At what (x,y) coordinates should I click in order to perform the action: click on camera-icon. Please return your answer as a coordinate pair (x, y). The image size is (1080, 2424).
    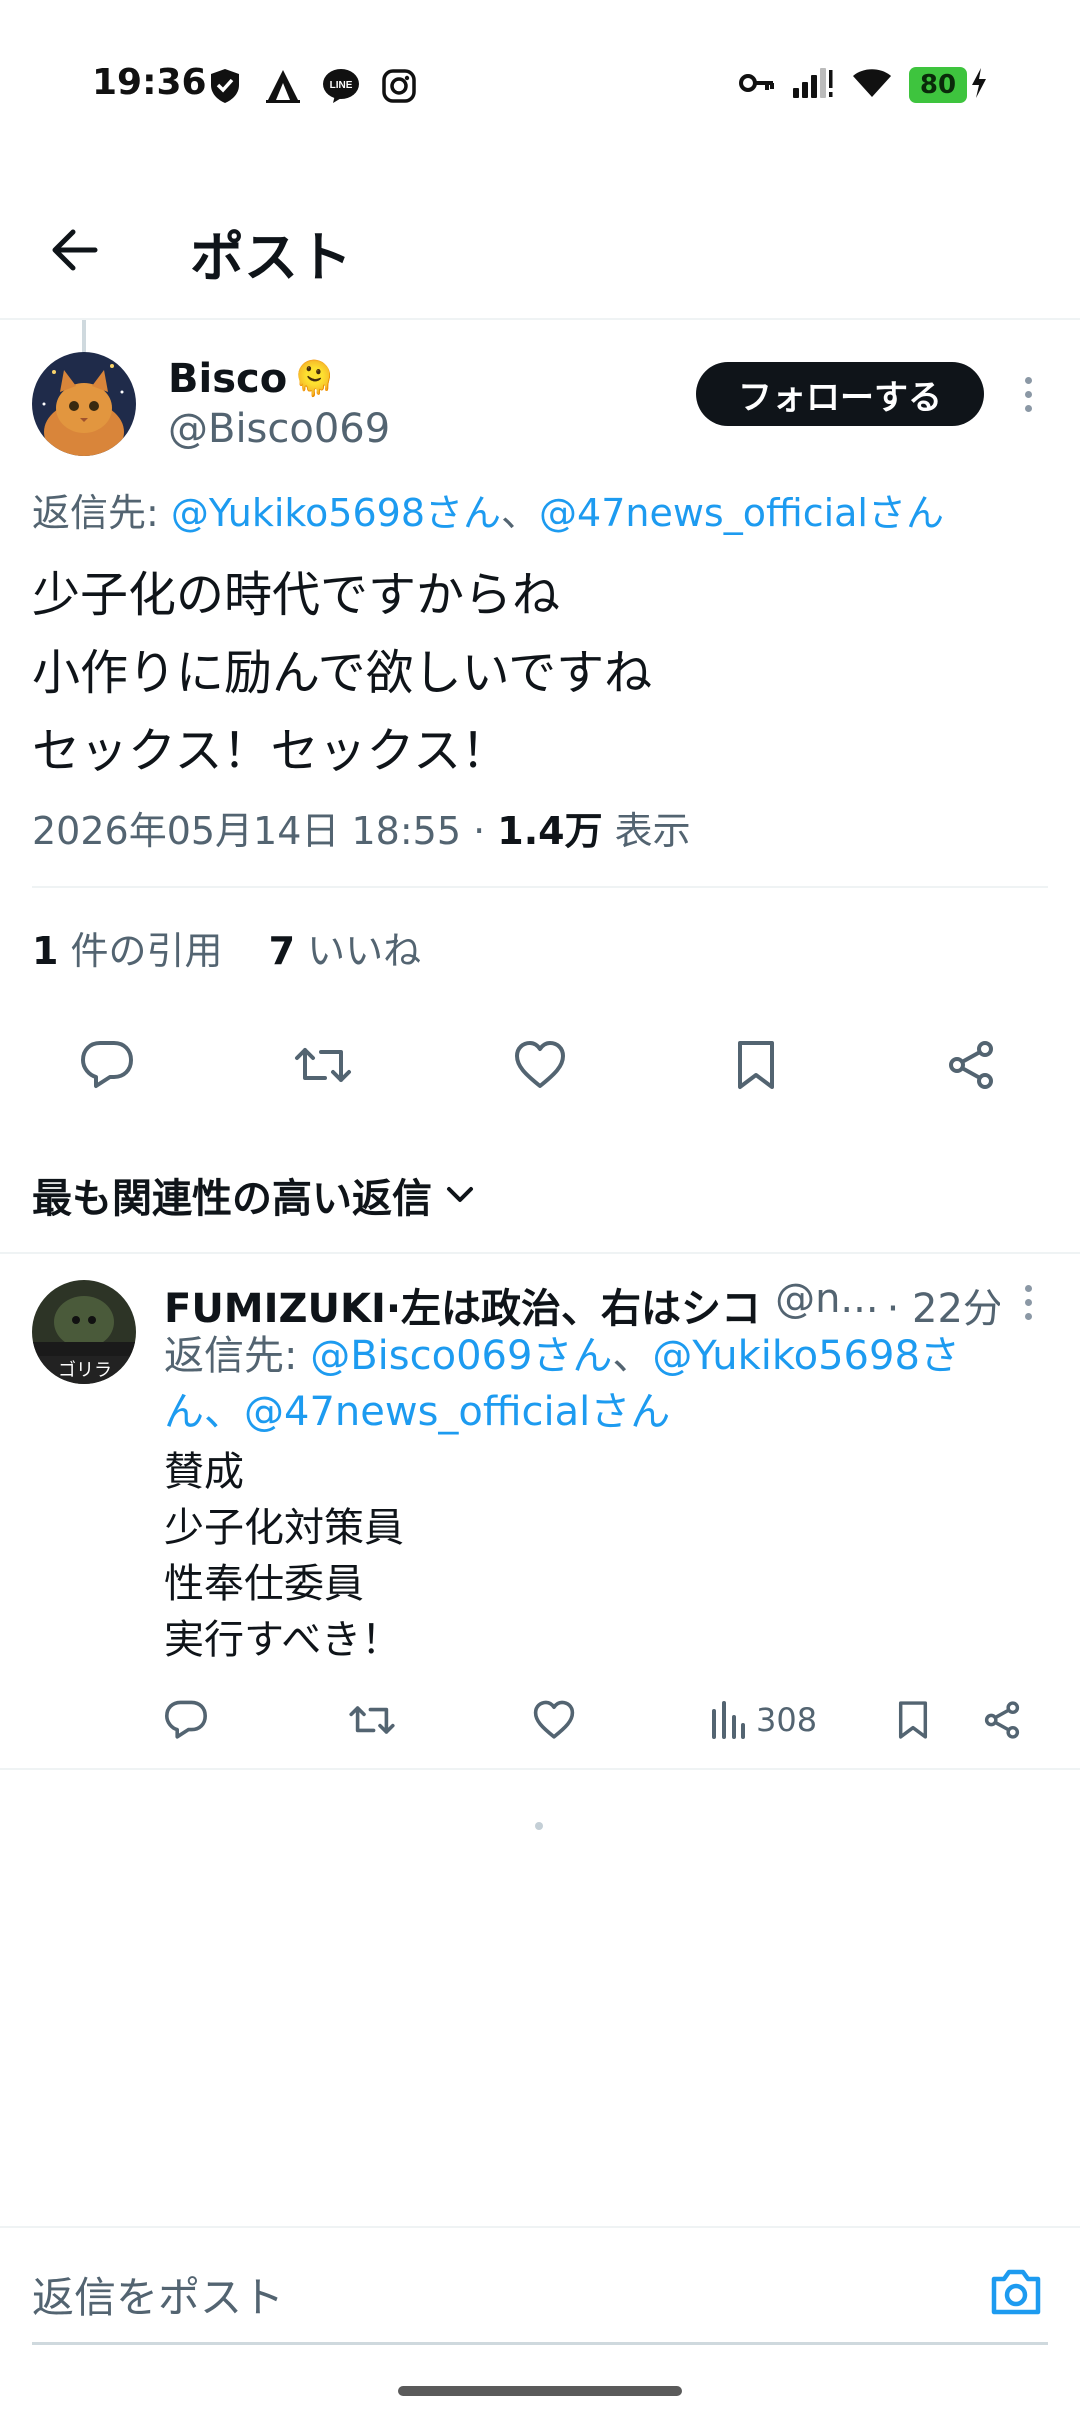
    Looking at the image, I should click on (1016, 2292).